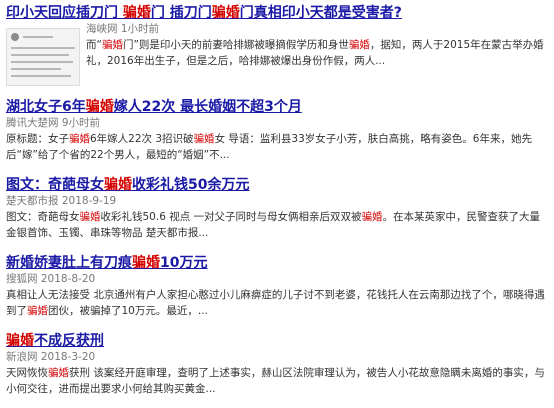 The width and height of the screenshot is (554, 408). Describe the element at coordinates (43, 57) in the screenshot. I see `result-thumbnail` at that location.